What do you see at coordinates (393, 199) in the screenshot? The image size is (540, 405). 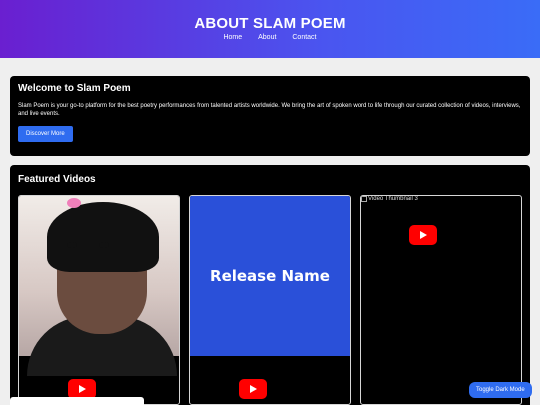 I see `thumbnail-alt-text: Video Thumbnail 3` at bounding box center [393, 199].